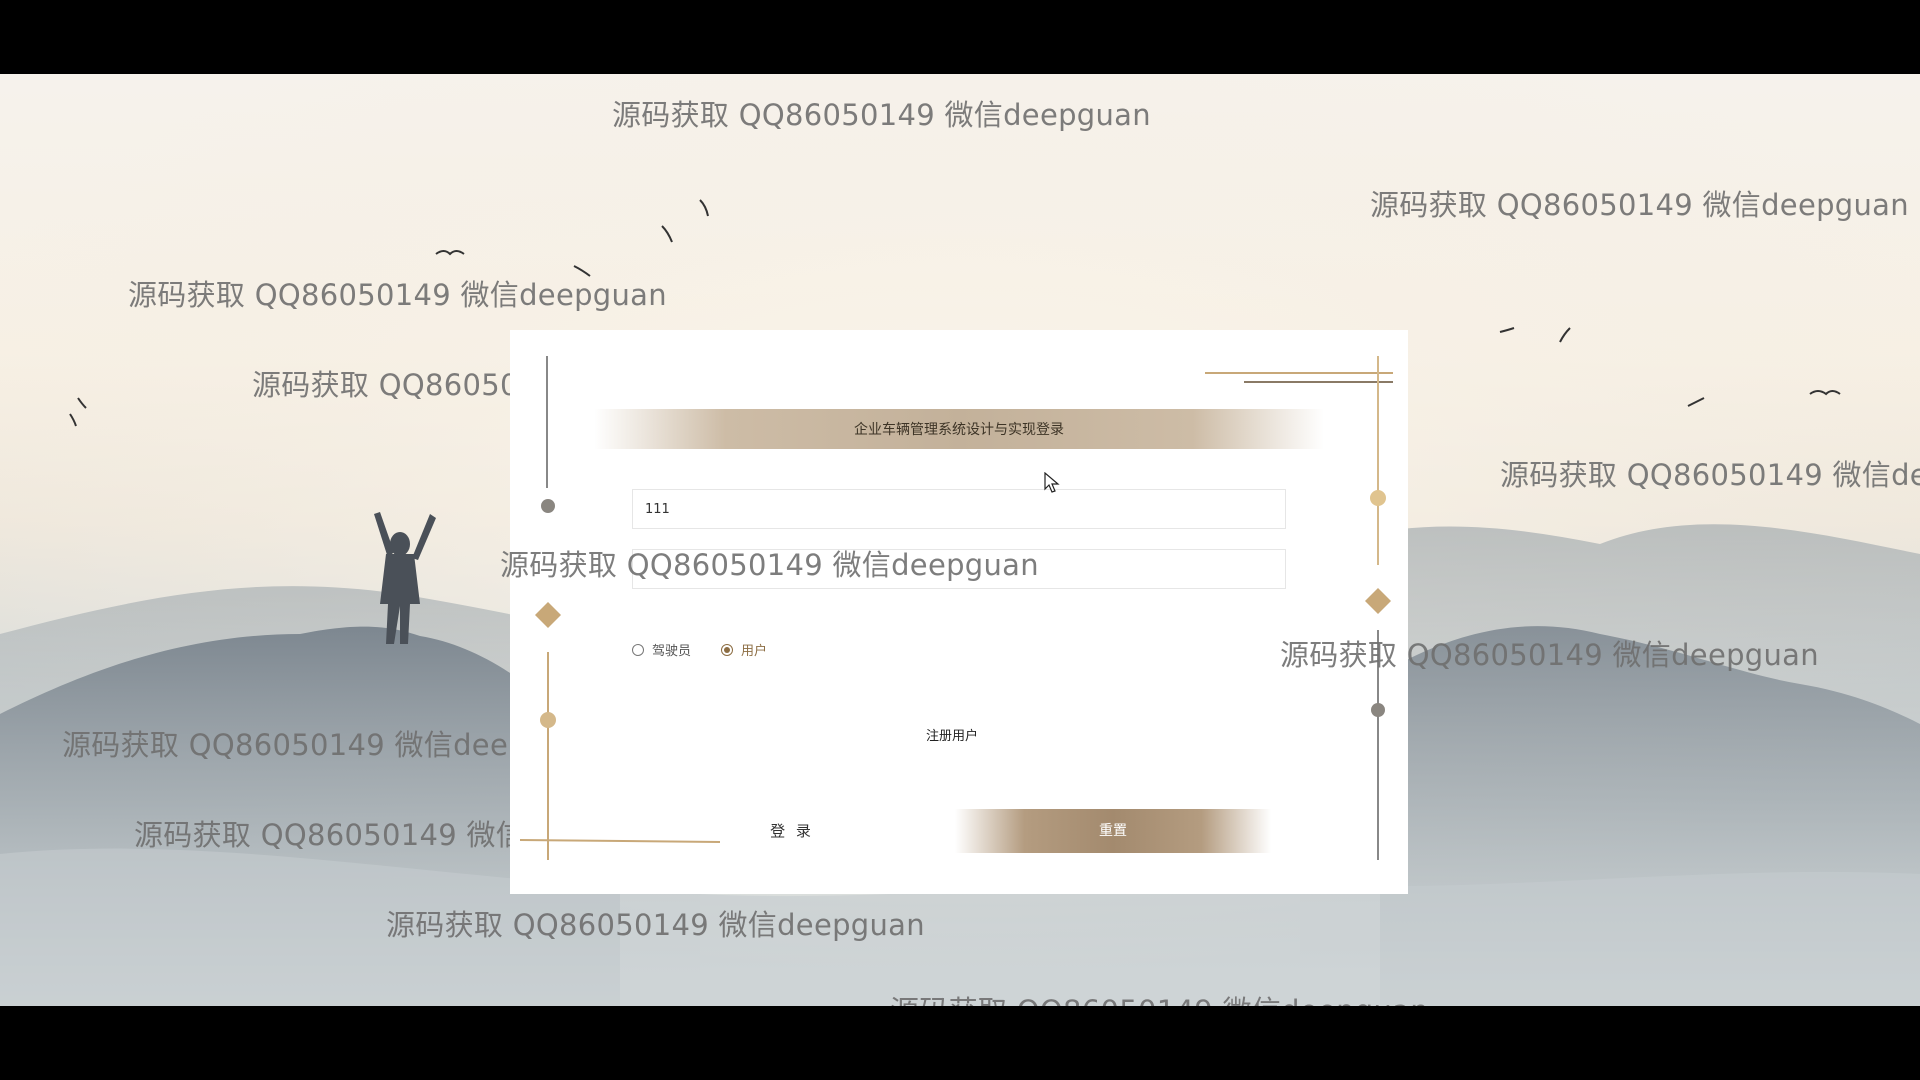  I want to click on login-title: 企业车辆管理系统设计与实现登录, so click(959, 429).